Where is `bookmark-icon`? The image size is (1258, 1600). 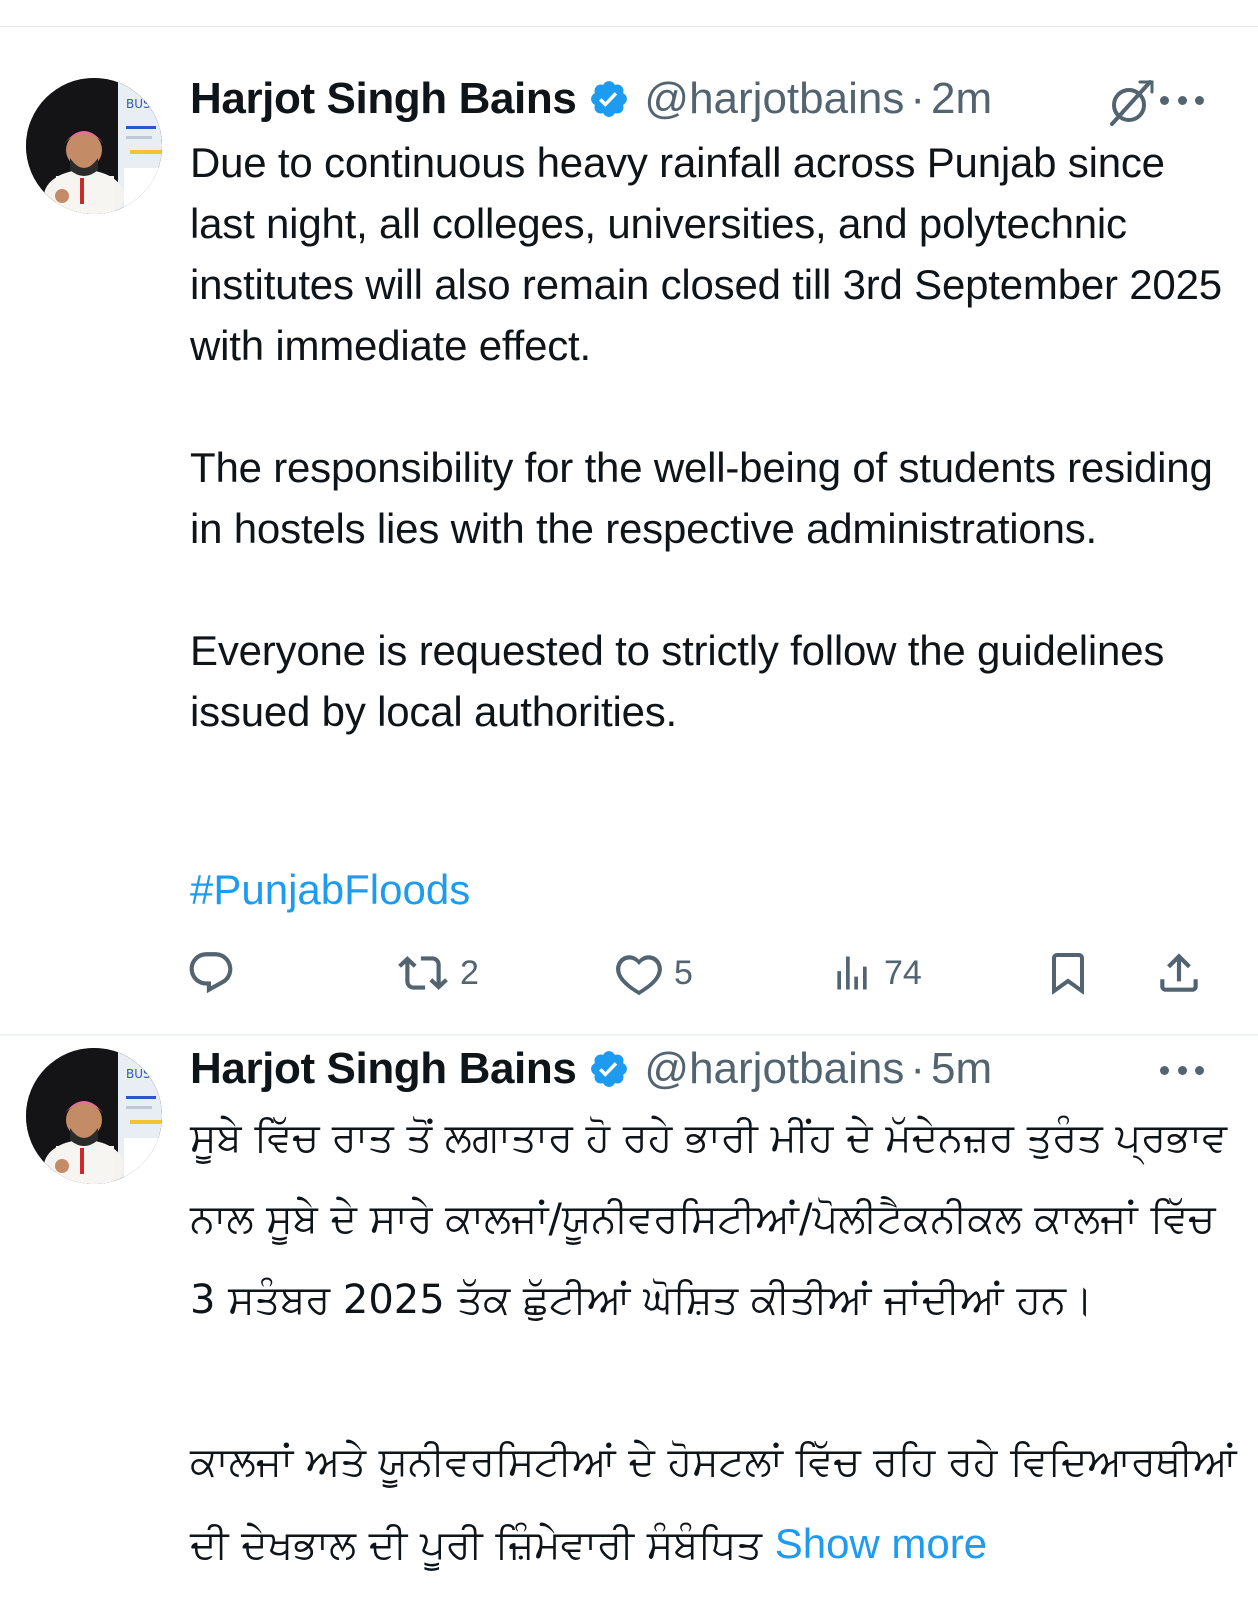 bookmark-icon is located at coordinates (1068, 974).